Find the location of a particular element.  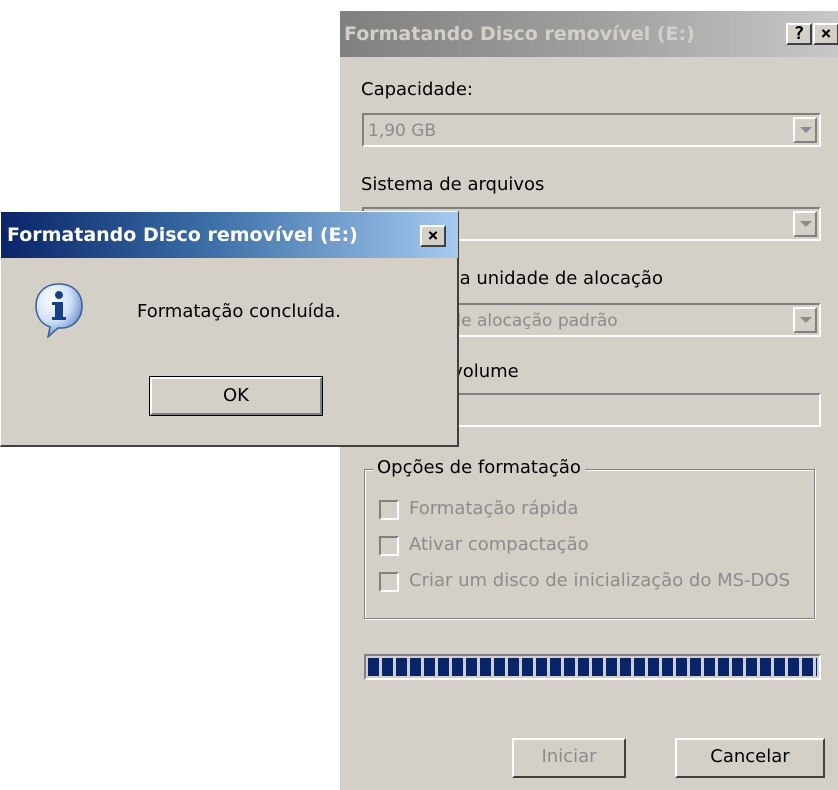

cancel-button: Cancelar is located at coordinates (750, 758).